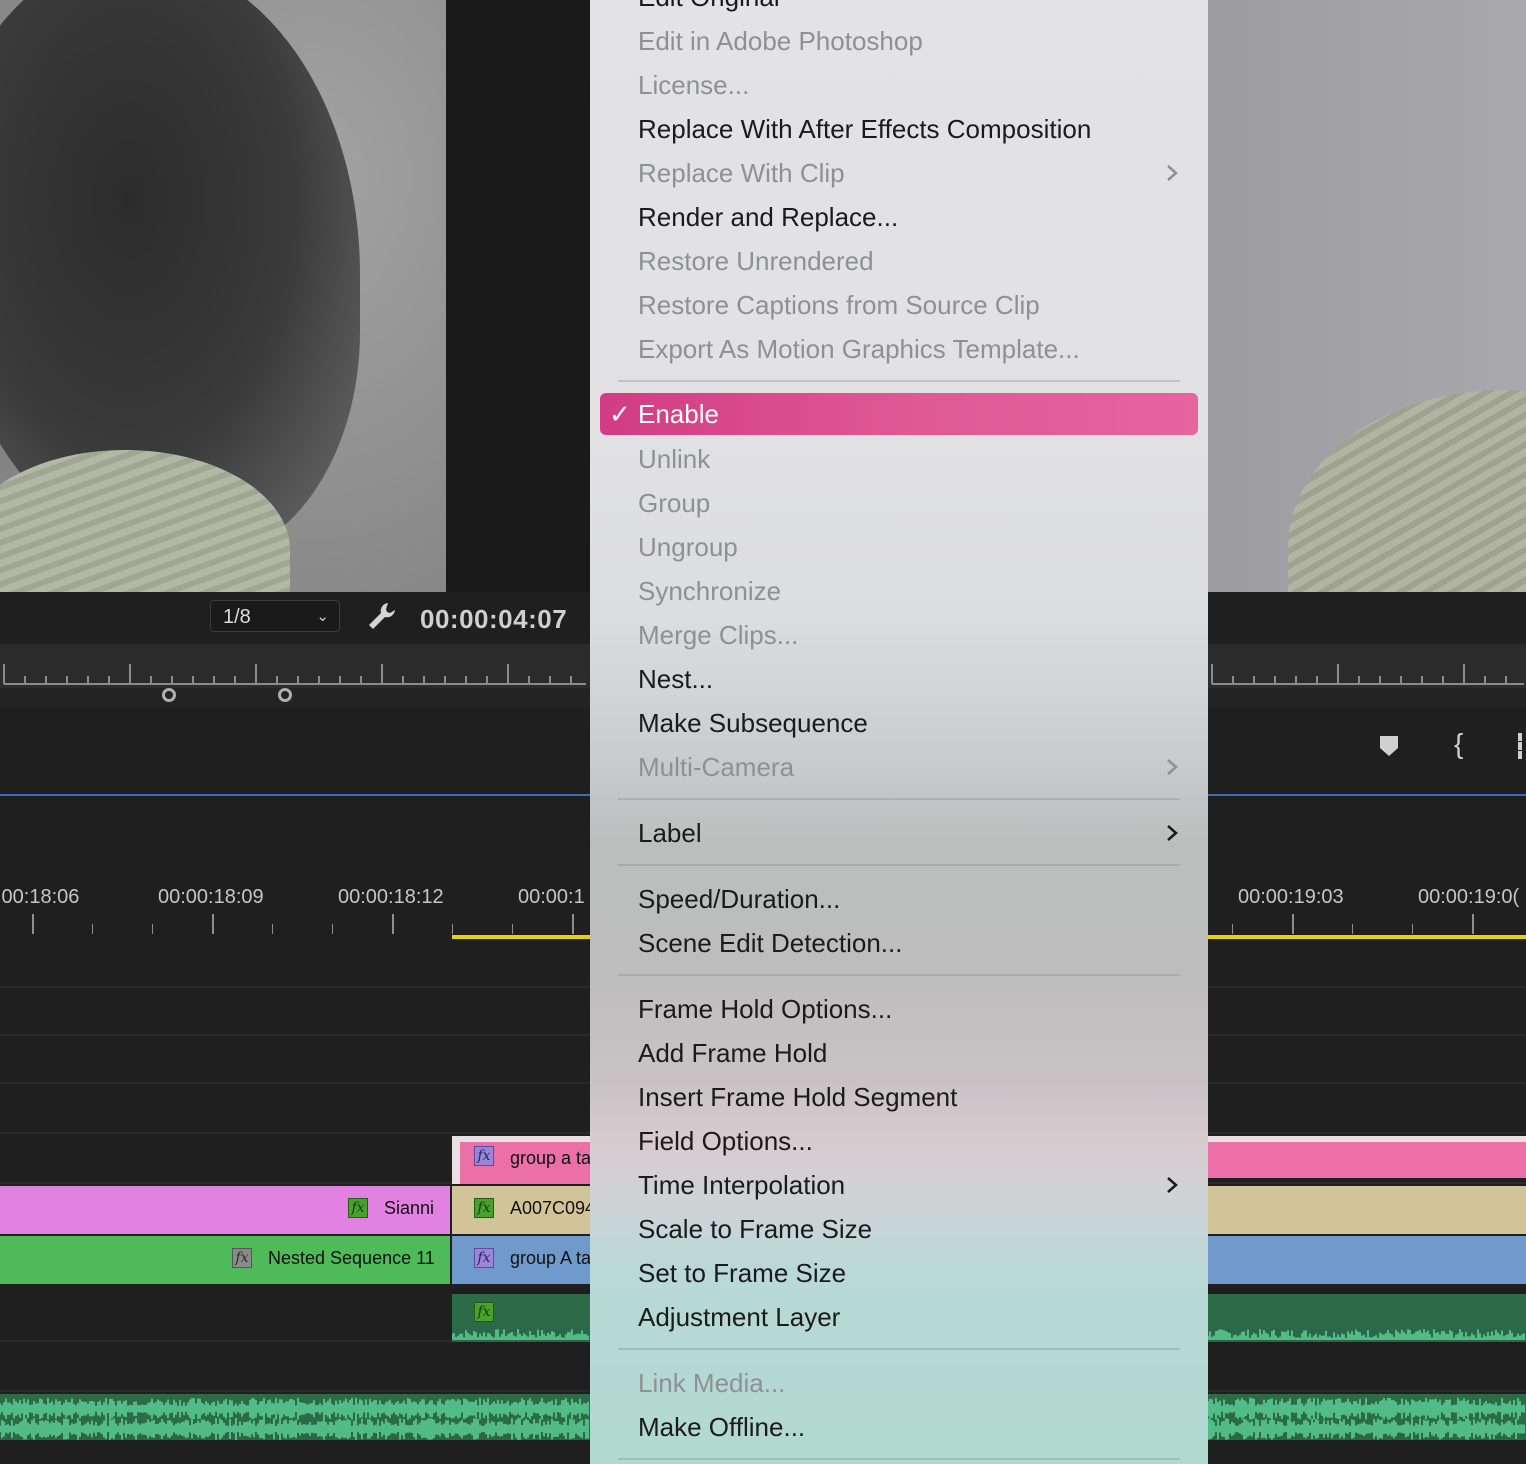 The width and height of the screenshot is (1526, 1464). I want to click on time-ruler-label: 00:00:19:03, so click(1291, 897).